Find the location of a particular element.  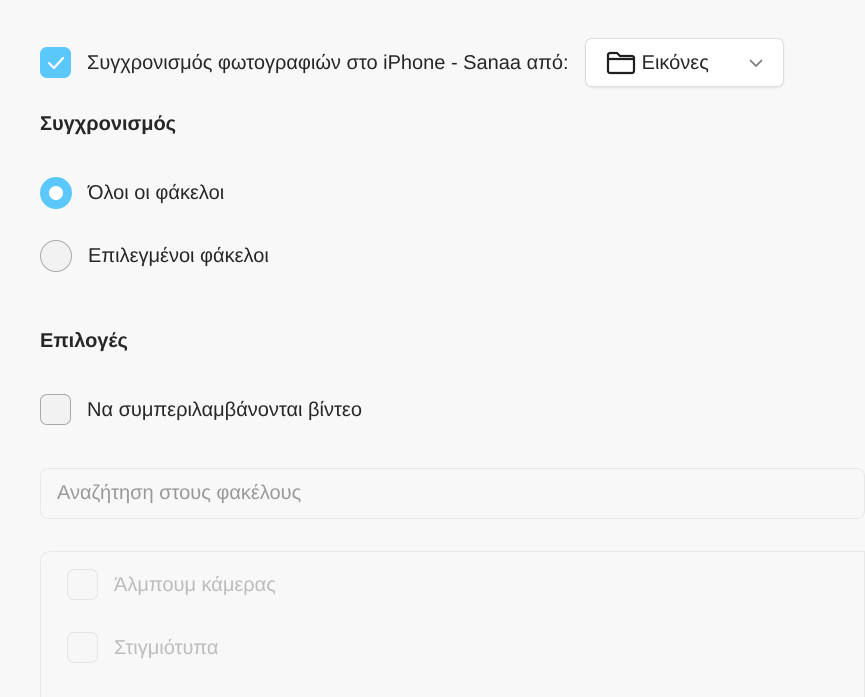

folder-icon is located at coordinates (621, 62).